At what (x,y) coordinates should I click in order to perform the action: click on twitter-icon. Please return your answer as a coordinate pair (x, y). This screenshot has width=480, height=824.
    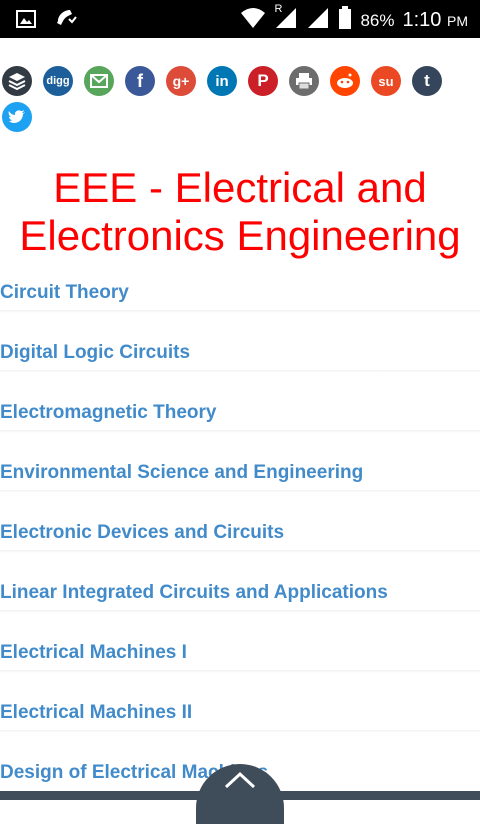
    Looking at the image, I should click on (17, 117).